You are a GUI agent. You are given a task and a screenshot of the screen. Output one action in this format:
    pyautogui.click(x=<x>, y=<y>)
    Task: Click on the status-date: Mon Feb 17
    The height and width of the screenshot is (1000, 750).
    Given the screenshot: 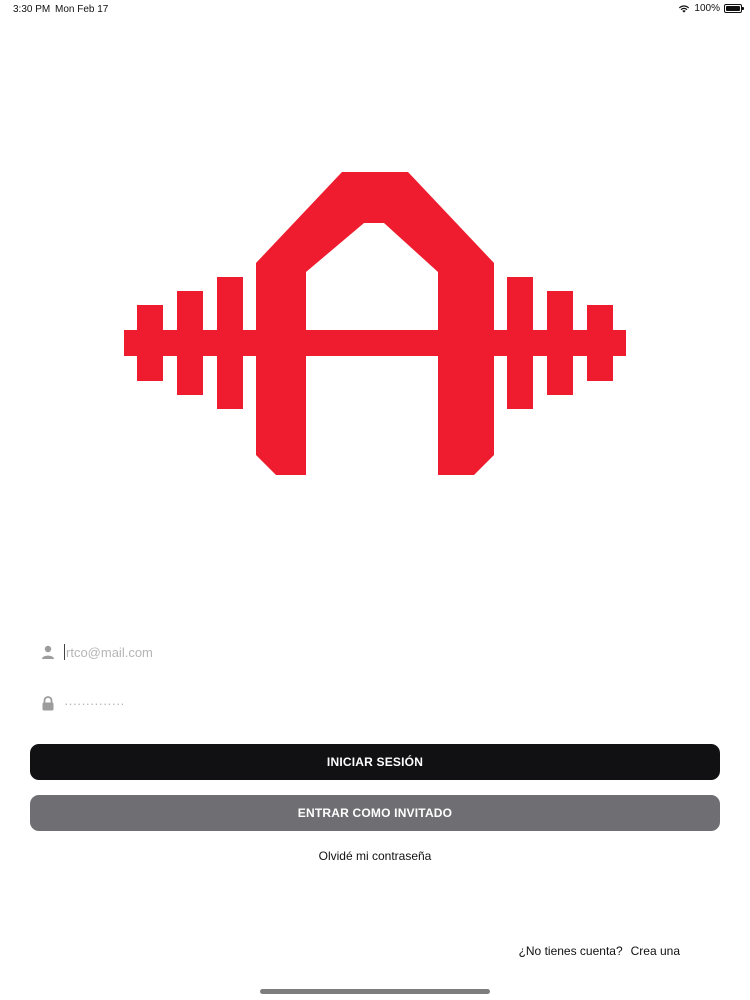 What is the action you would take?
    pyautogui.click(x=82, y=9)
    